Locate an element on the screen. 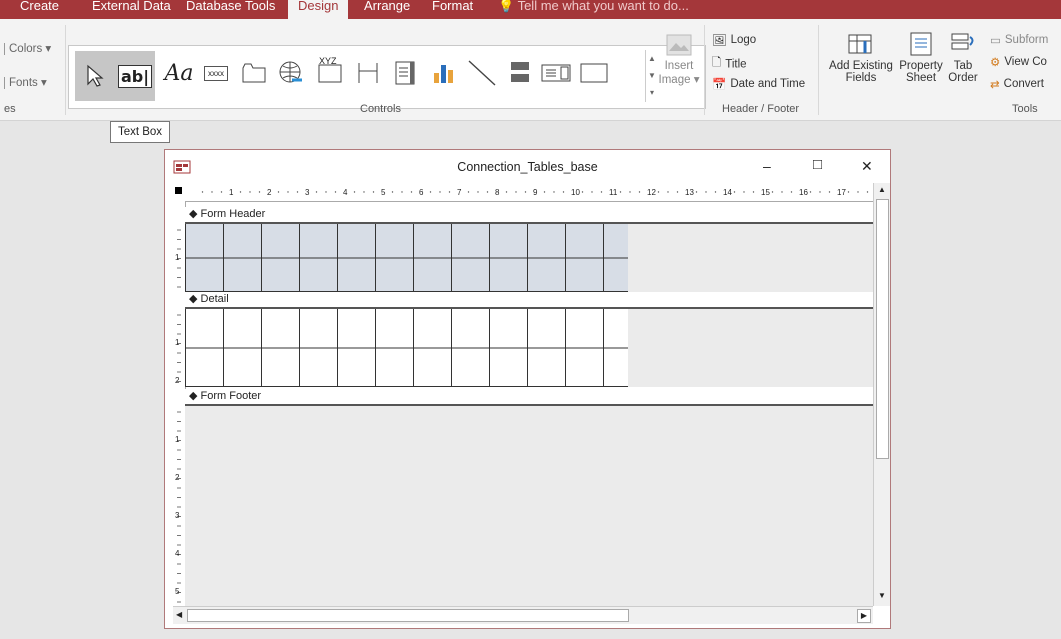 This screenshot has width=1061, height=639. close-button: ✕ is located at coordinates (867, 166).